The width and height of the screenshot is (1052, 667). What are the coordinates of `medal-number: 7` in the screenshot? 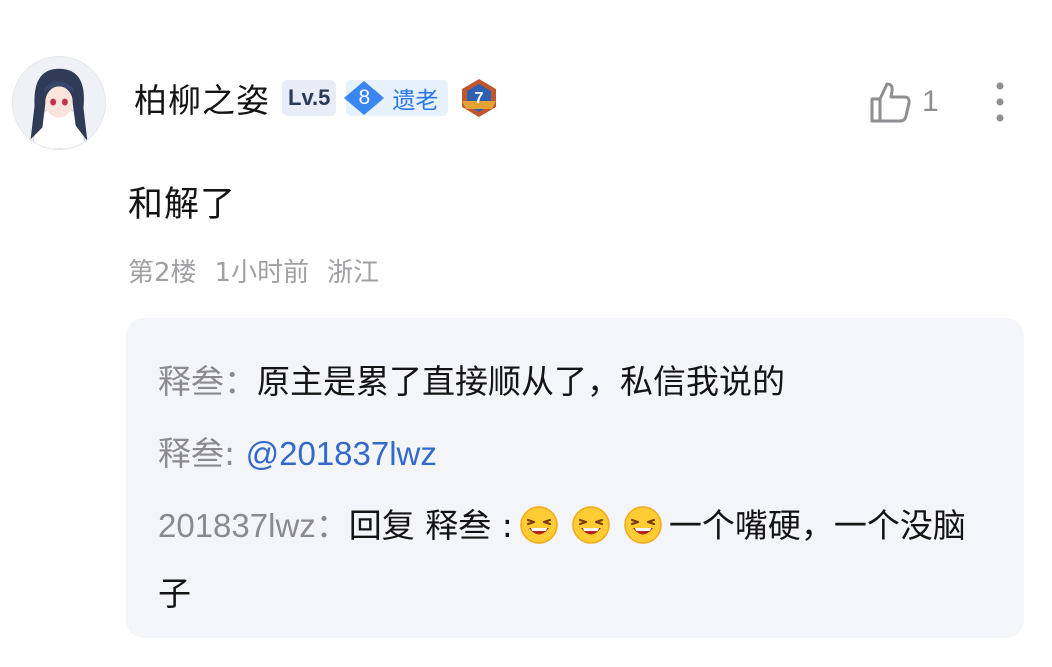 It's located at (479, 98).